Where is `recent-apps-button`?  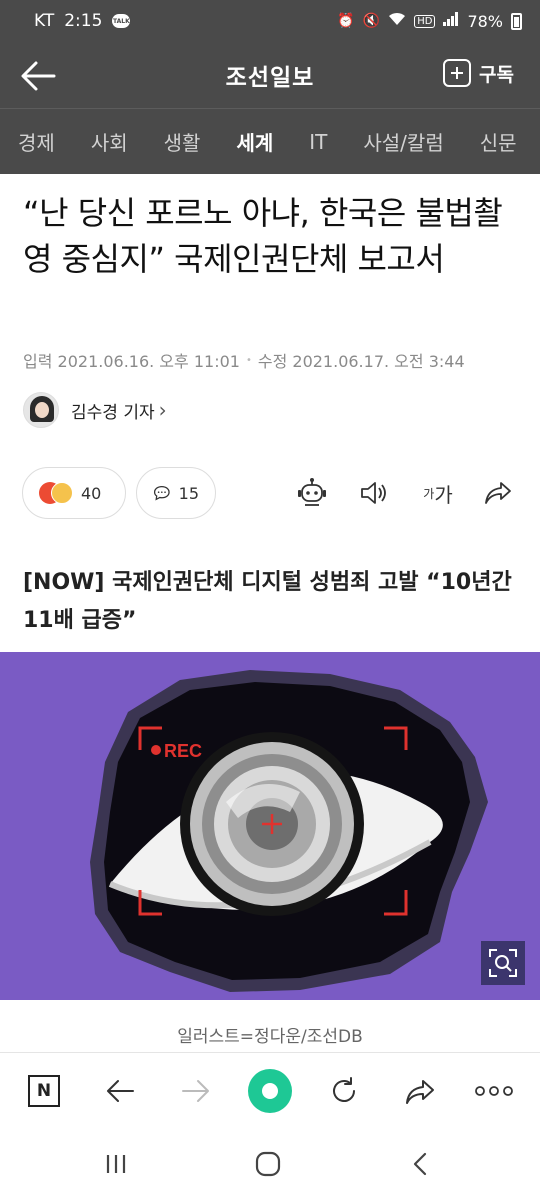
recent-apps-button is located at coordinates (116, 1164).